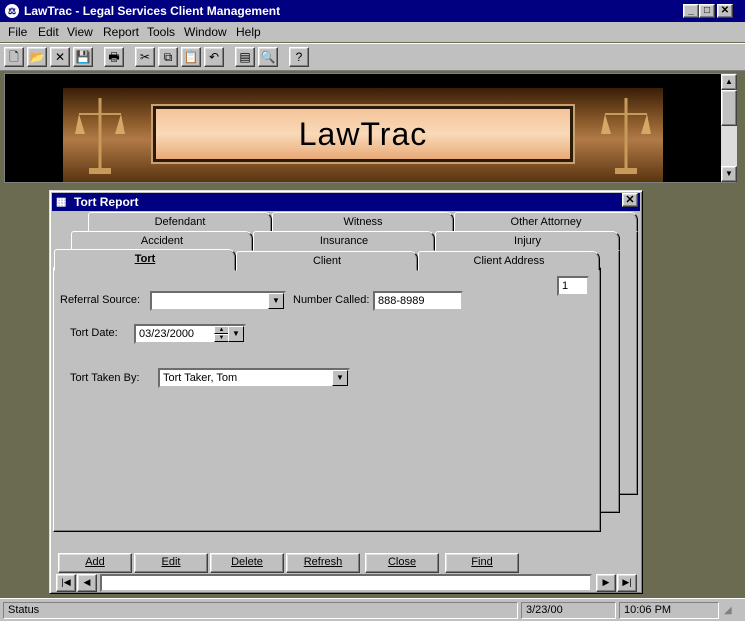 The image size is (745, 621). I want to click on banner-title: LawTrac, so click(363, 134).